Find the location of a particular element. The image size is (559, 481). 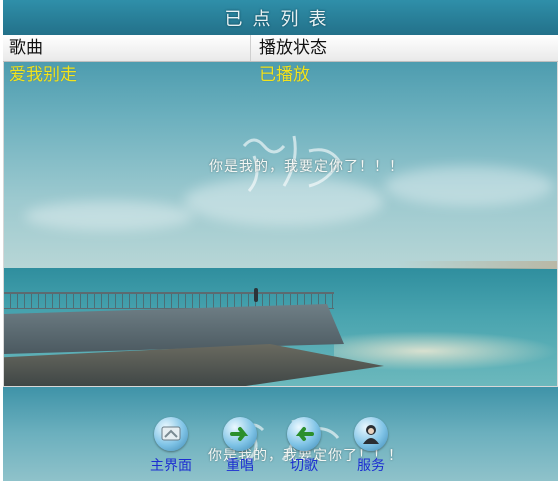

service-label: 服务 is located at coordinates (371, 466).